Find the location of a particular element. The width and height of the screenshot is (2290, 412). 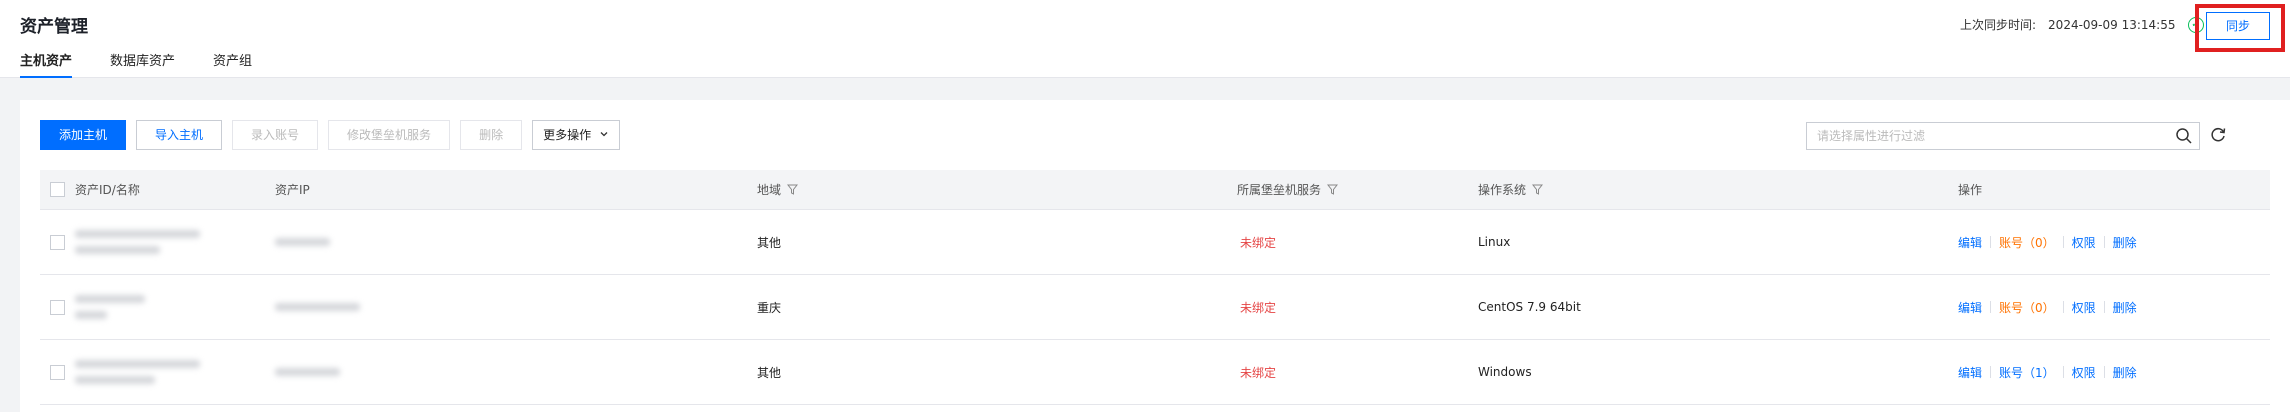

tab-database-assets: 数据库资产 is located at coordinates (142, 65).